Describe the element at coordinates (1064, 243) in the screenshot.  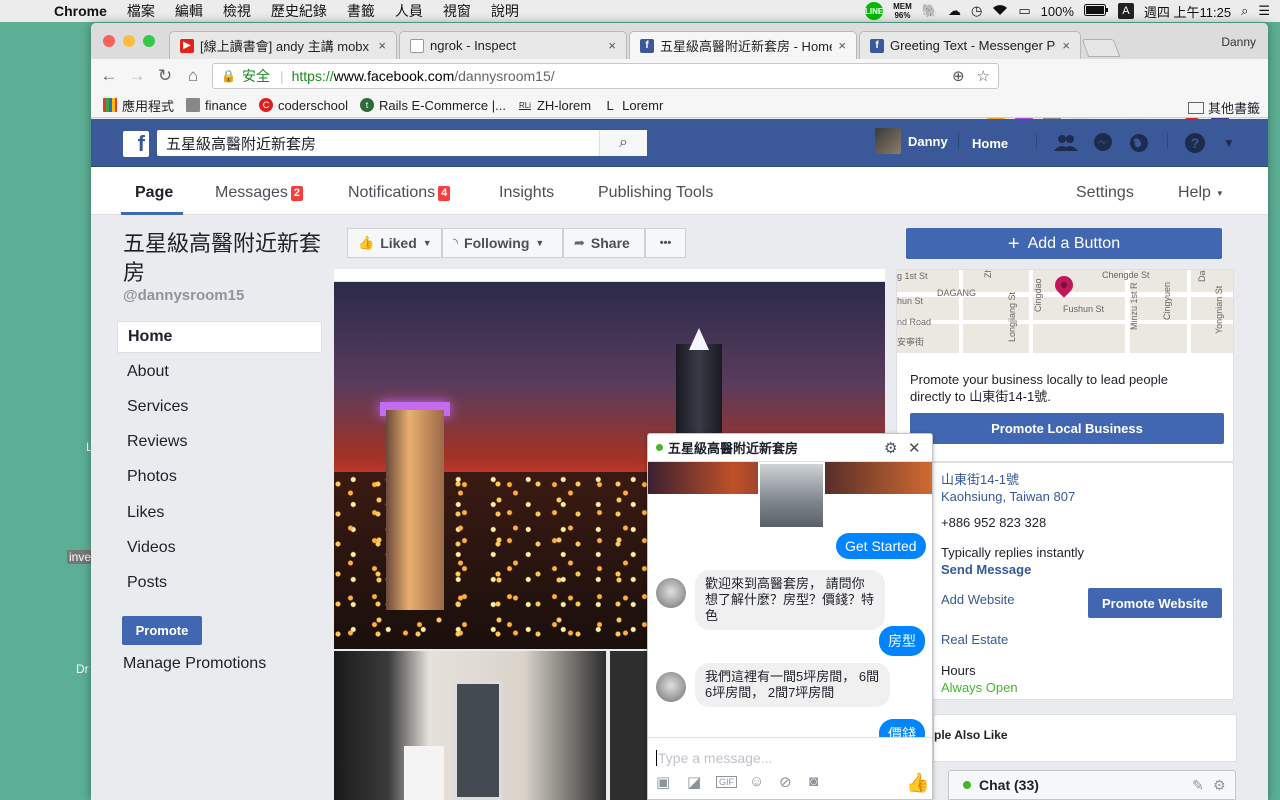
I see `add-a-button: + Add a Button` at that location.